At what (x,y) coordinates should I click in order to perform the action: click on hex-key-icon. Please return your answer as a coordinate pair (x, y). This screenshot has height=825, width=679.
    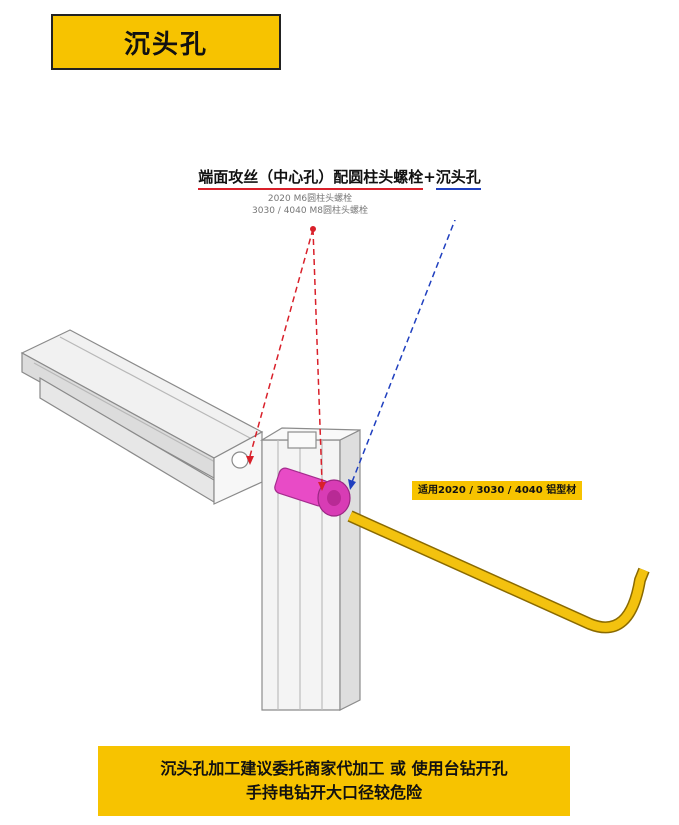
    Looking at the image, I should click on (498, 572).